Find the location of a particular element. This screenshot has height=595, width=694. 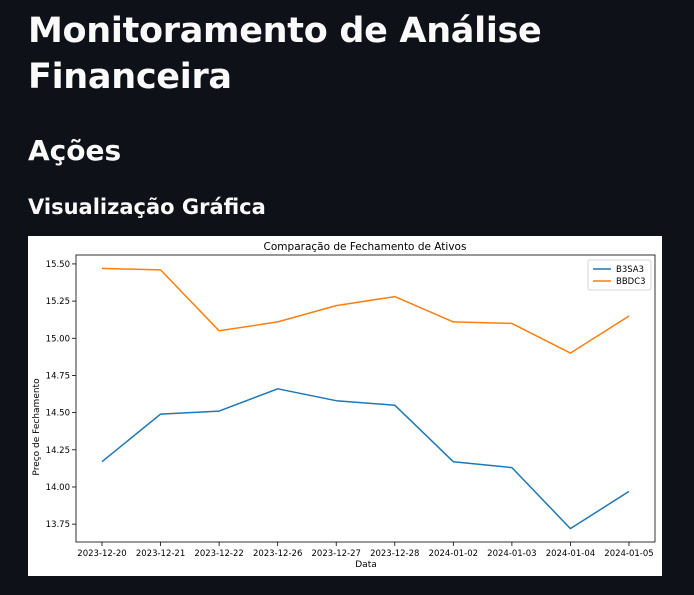

x-tick-label: 2024-01-03 is located at coordinates (511, 554).